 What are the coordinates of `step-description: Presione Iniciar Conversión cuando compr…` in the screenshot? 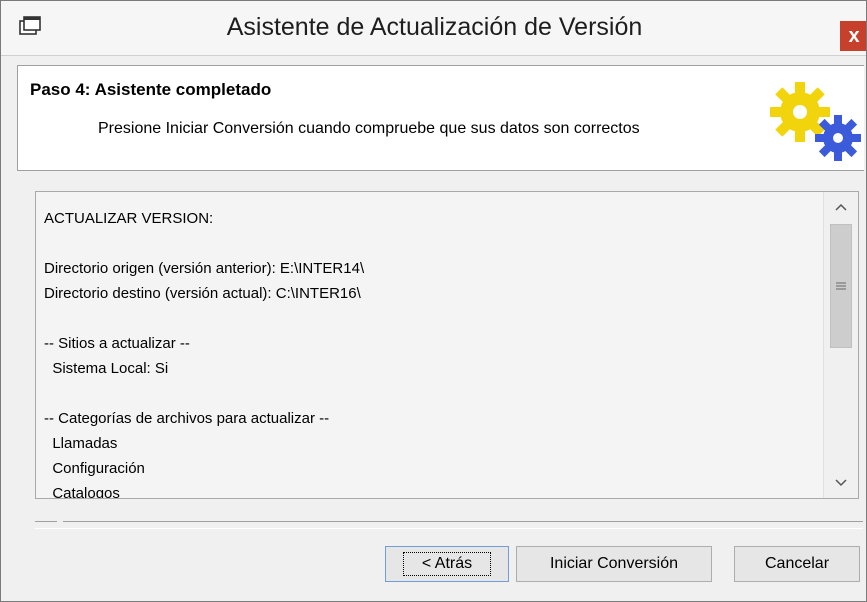 It's located at (369, 128).